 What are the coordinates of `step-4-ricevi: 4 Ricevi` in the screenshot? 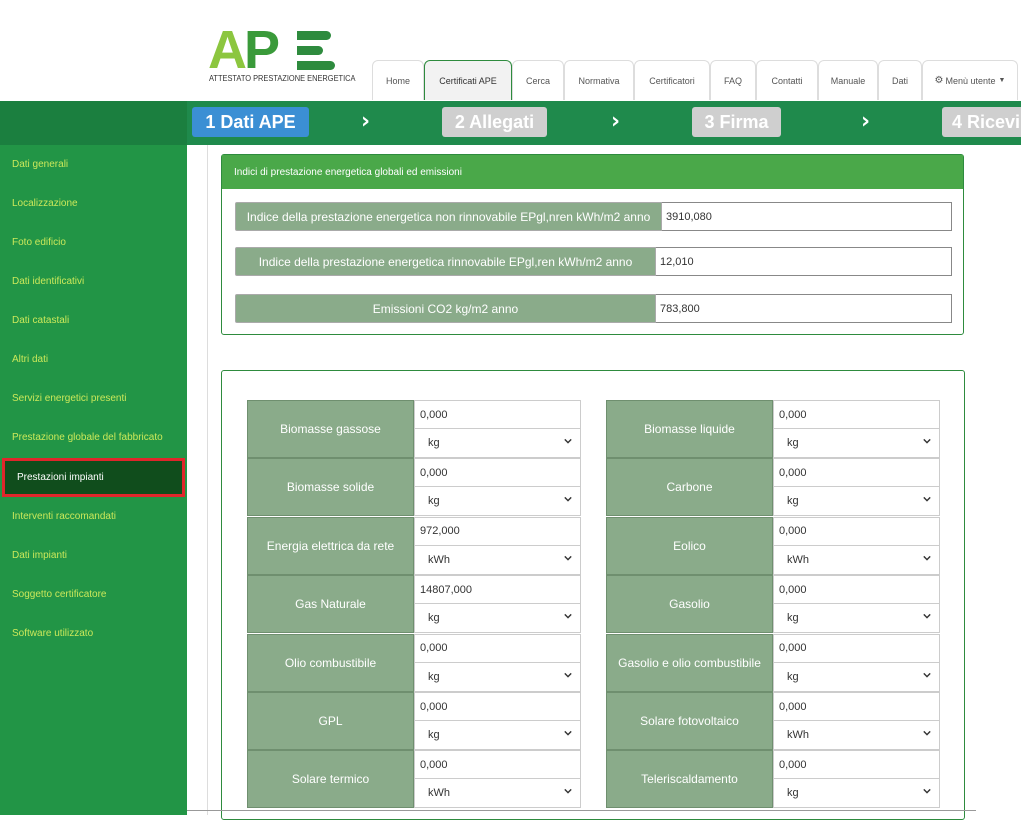 It's located at (981, 122).